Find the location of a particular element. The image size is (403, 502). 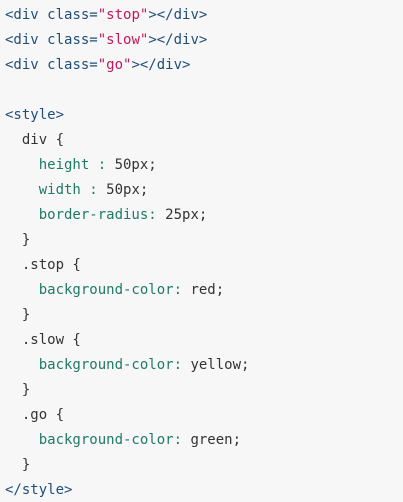

css-value: red; is located at coordinates (207, 290).